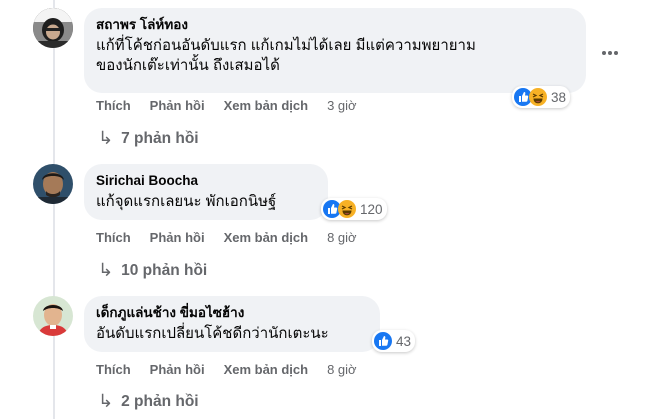 This screenshot has width=654, height=419. I want to click on view-replies-link: ↳ 2 phản hồi, so click(148, 401).